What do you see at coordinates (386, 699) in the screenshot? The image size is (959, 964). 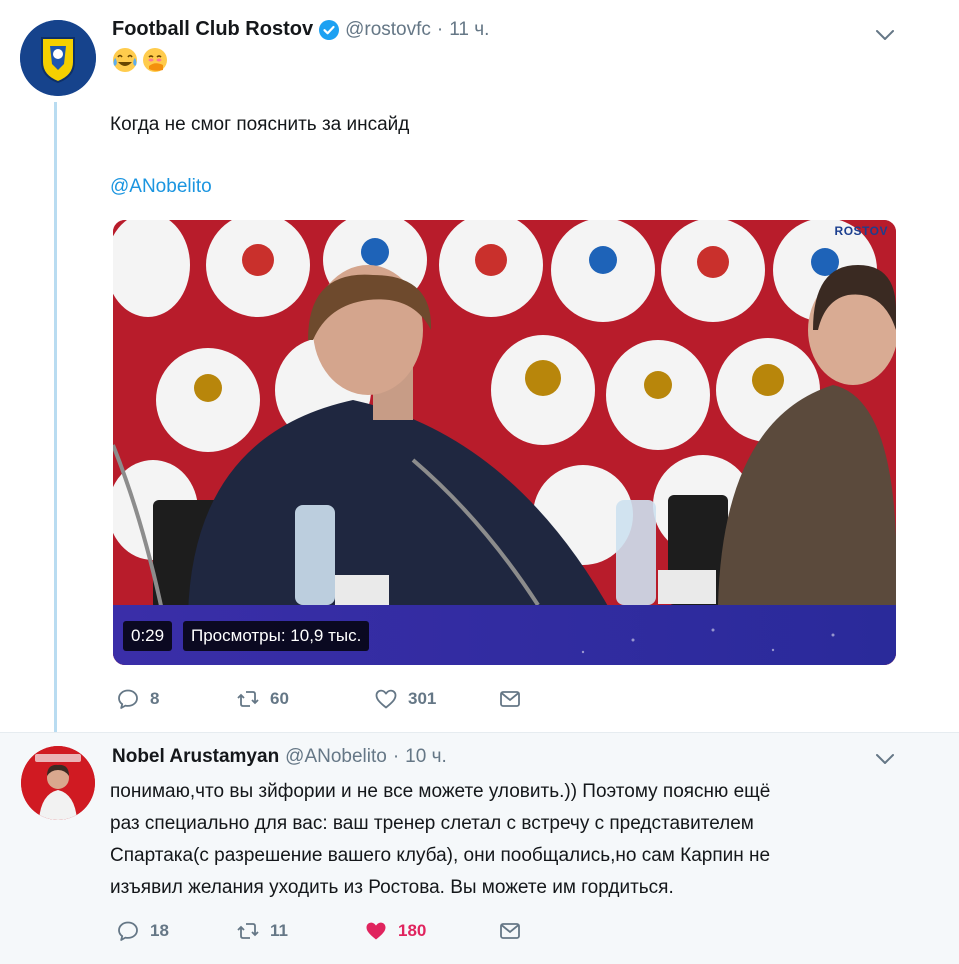 I see `heart-icon` at bounding box center [386, 699].